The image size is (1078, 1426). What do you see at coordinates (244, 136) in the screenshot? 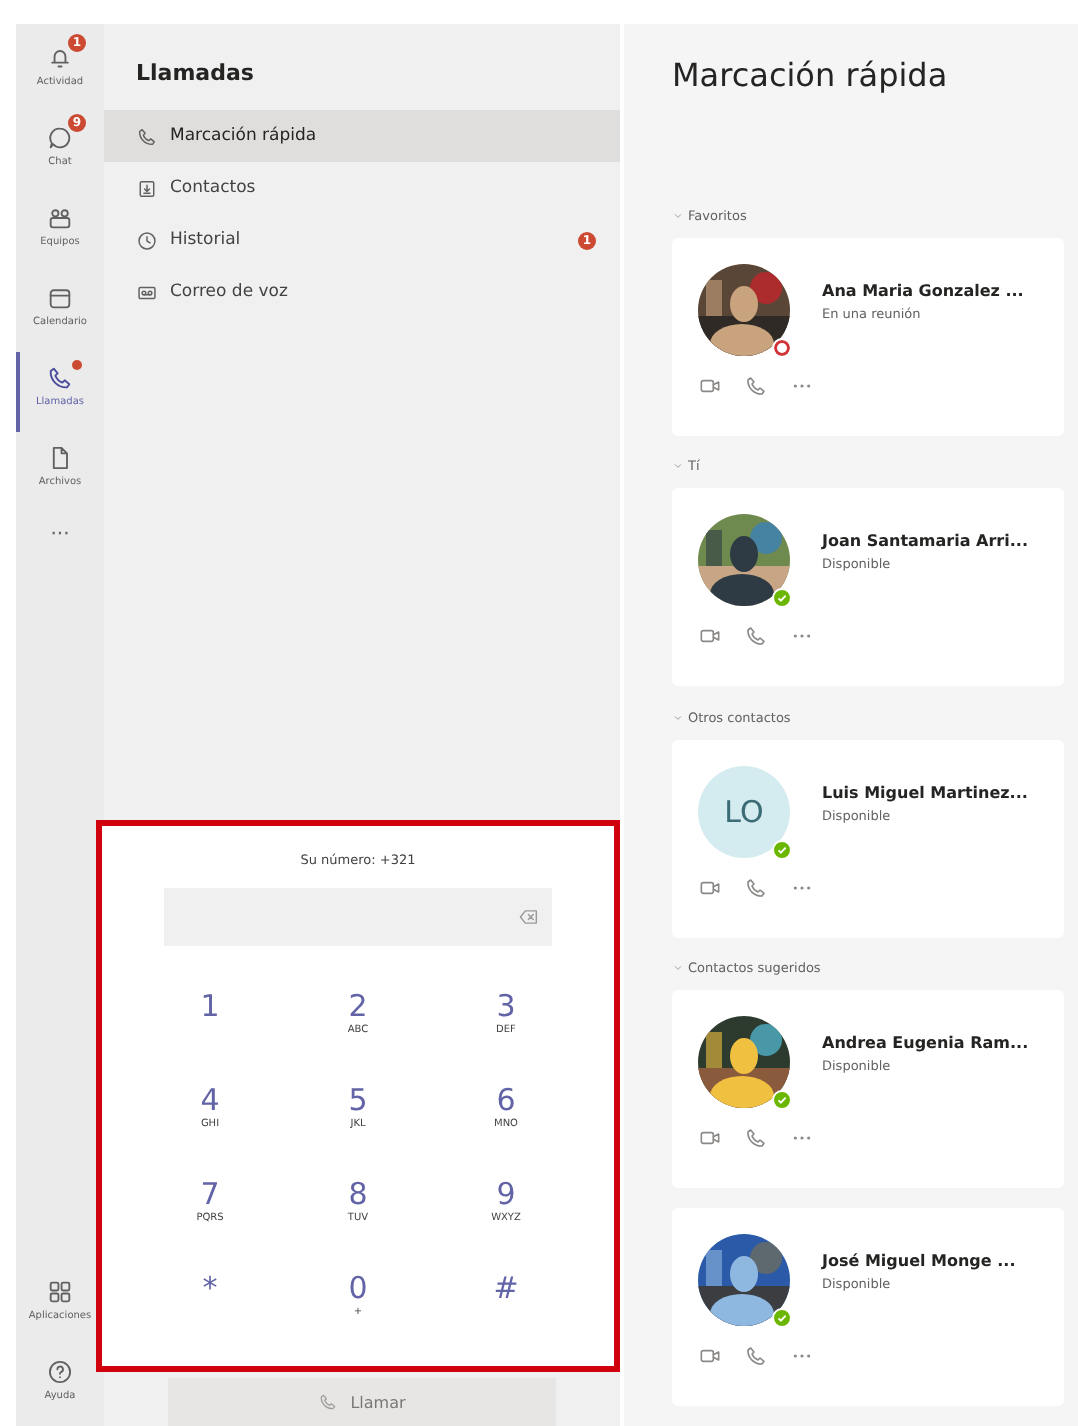
I see `nav-label: Marcación rápida` at bounding box center [244, 136].